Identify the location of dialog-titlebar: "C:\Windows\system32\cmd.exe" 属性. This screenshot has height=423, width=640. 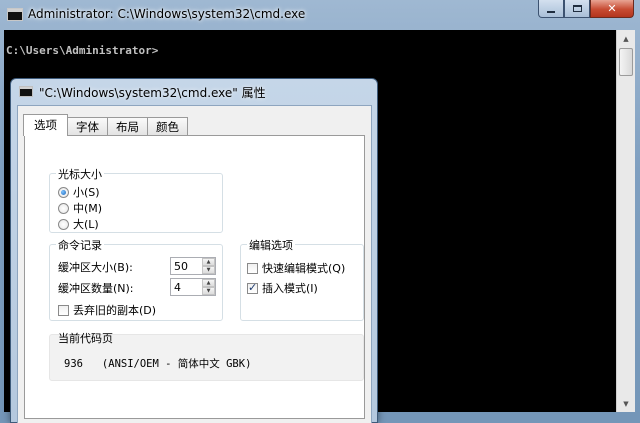
(194, 91).